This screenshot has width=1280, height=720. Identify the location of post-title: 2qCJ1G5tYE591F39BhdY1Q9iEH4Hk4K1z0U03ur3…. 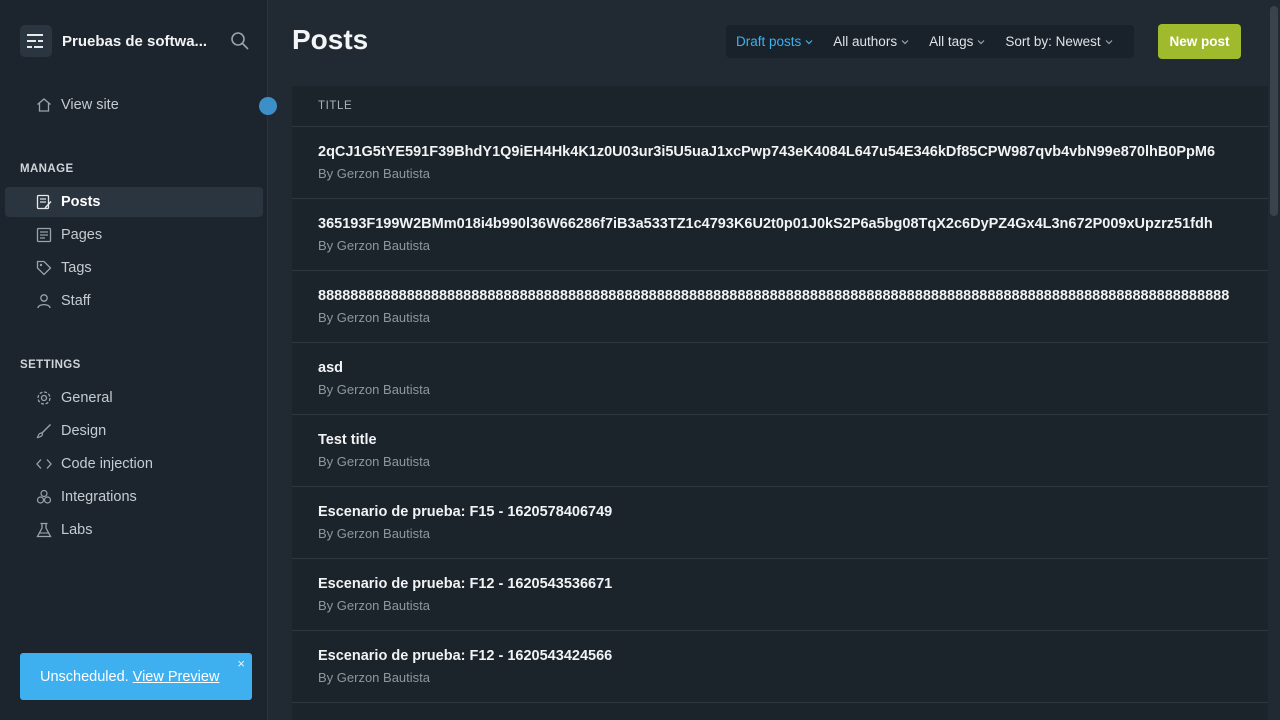
(767, 152).